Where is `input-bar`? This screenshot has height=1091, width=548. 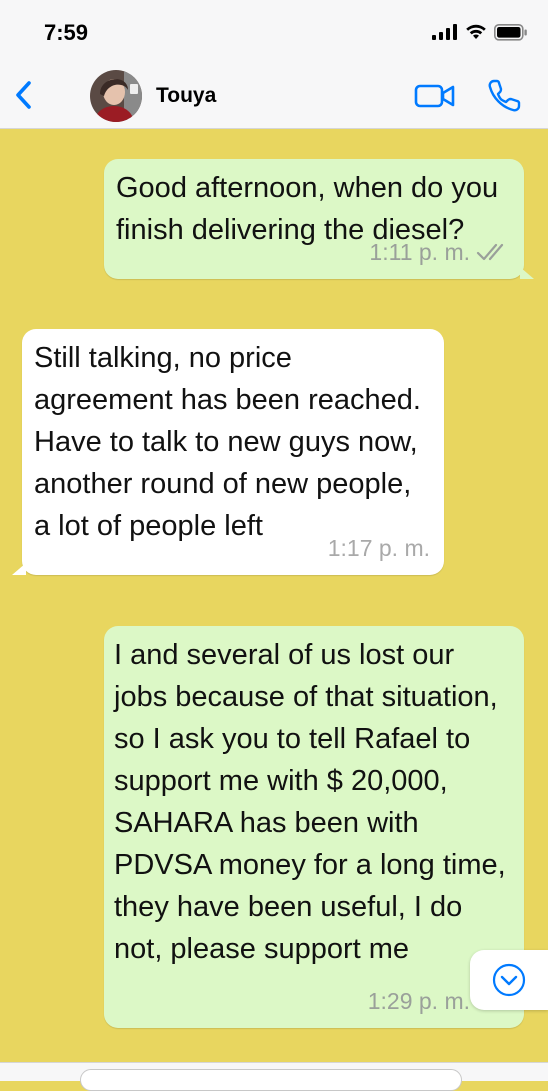 input-bar is located at coordinates (274, 1076).